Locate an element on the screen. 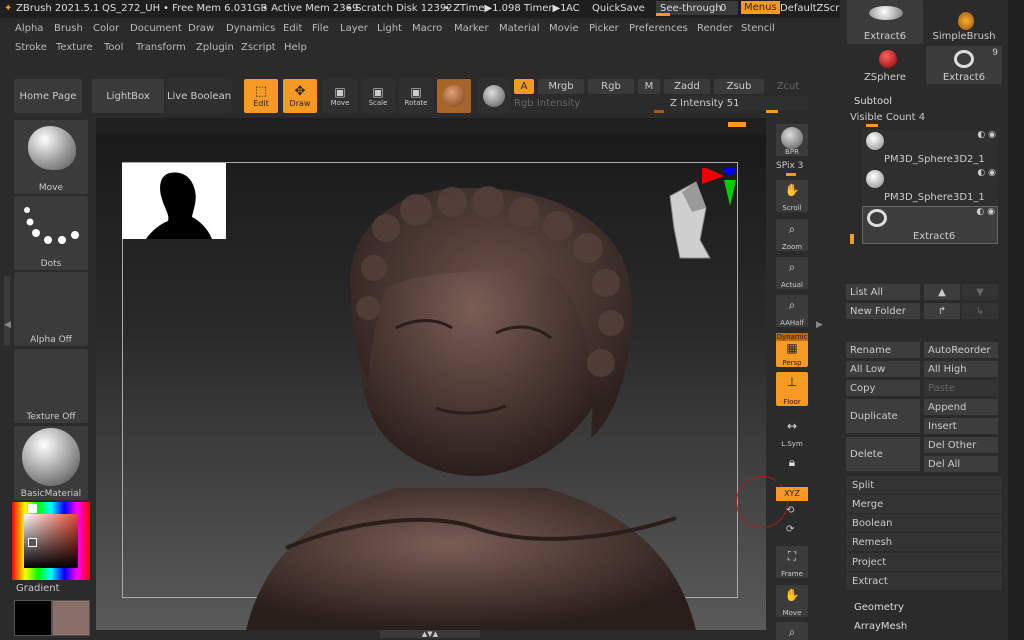  delete-button: Delete is located at coordinates (883, 454).